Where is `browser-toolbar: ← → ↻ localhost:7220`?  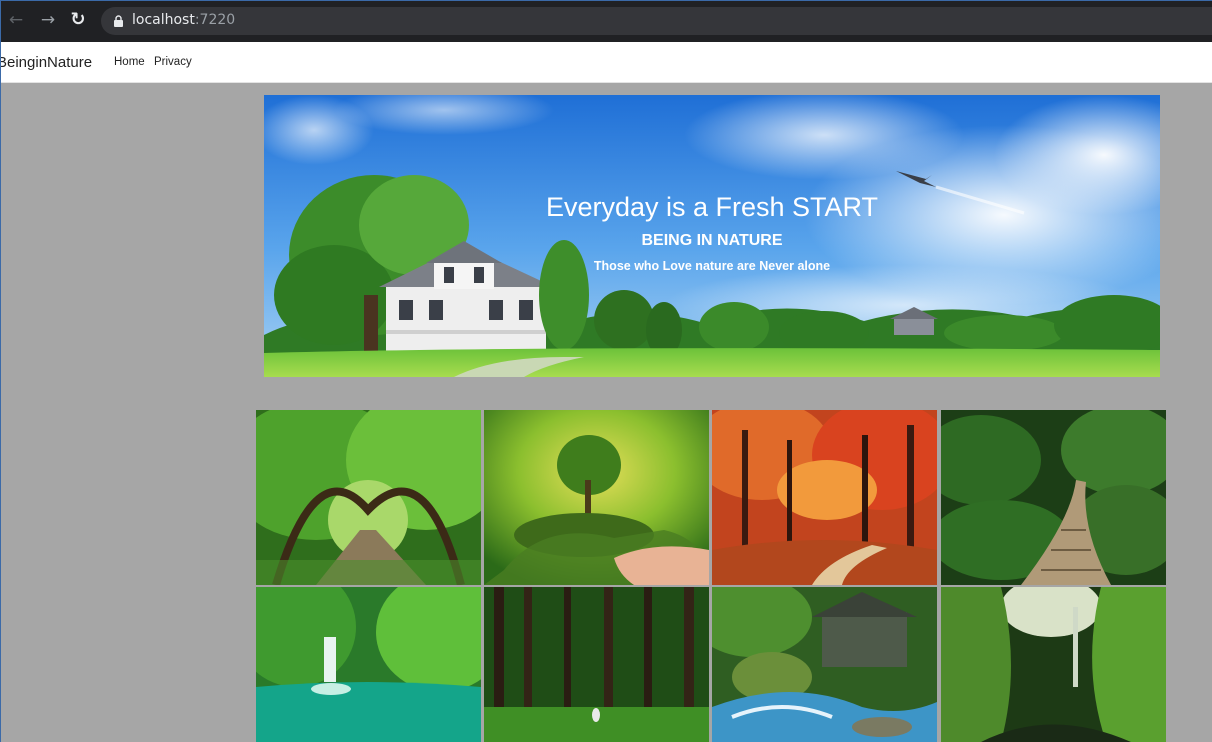 browser-toolbar: ← → ↻ localhost:7220 is located at coordinates (606, 21).